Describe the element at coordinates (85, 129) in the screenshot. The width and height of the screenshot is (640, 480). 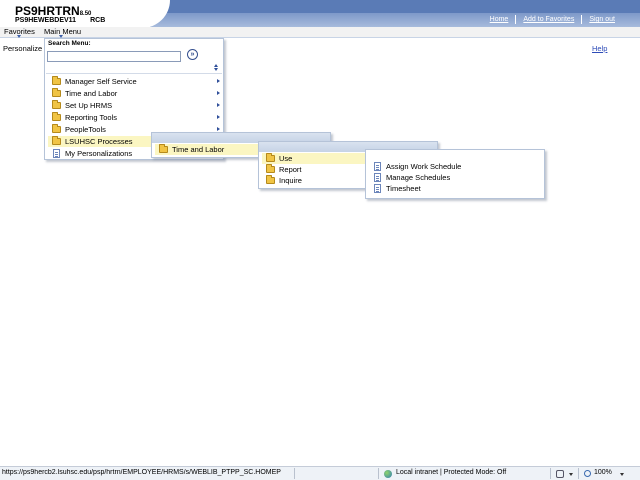
I see `menu-item-label: PeopleTools` at that location.